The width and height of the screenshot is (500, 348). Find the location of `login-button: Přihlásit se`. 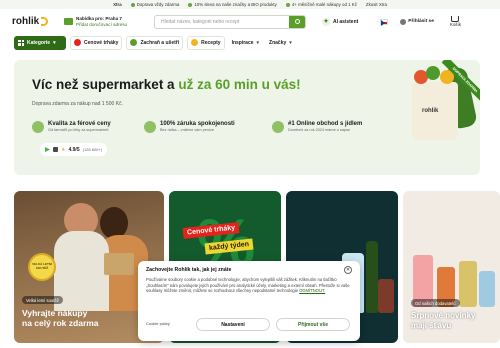

login-button: Přihlásit se is located at coordinates (417, 21).